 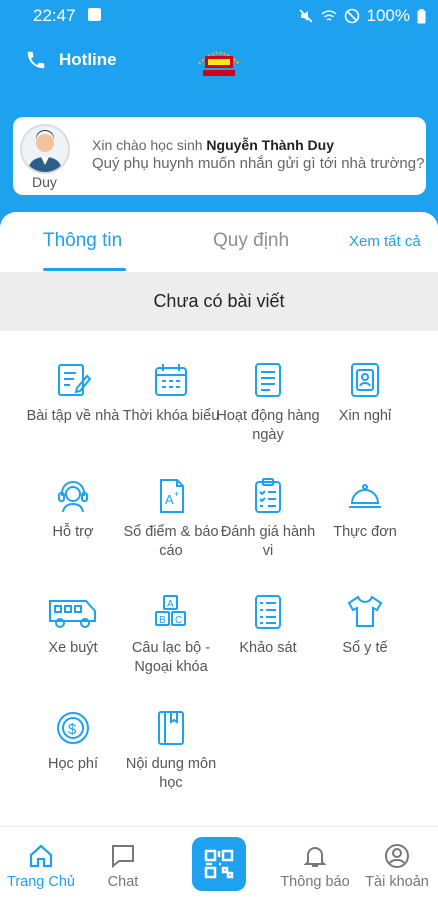 What do you see at coordinates (75, 380) in the screenshot?
I see `homework-icon` at bounding box center [75, 380].